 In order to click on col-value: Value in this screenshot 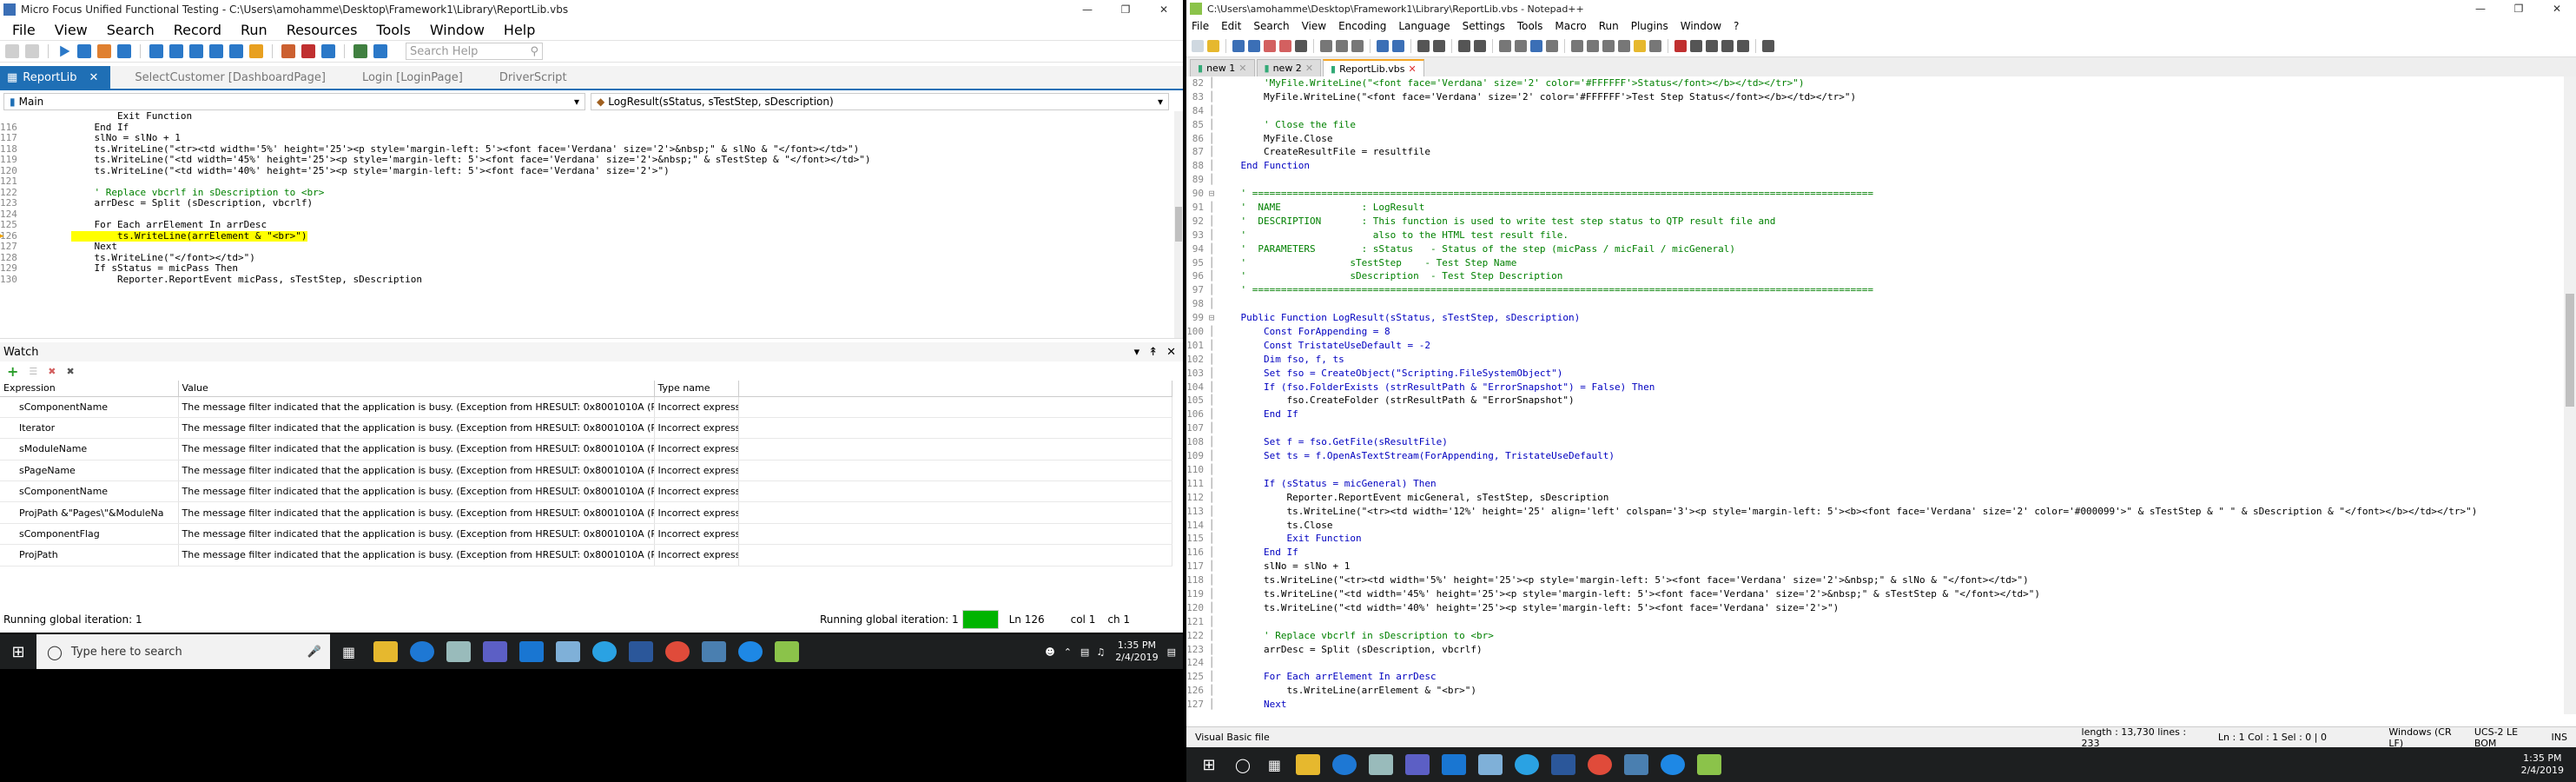, I will do `click(416, 389)`.